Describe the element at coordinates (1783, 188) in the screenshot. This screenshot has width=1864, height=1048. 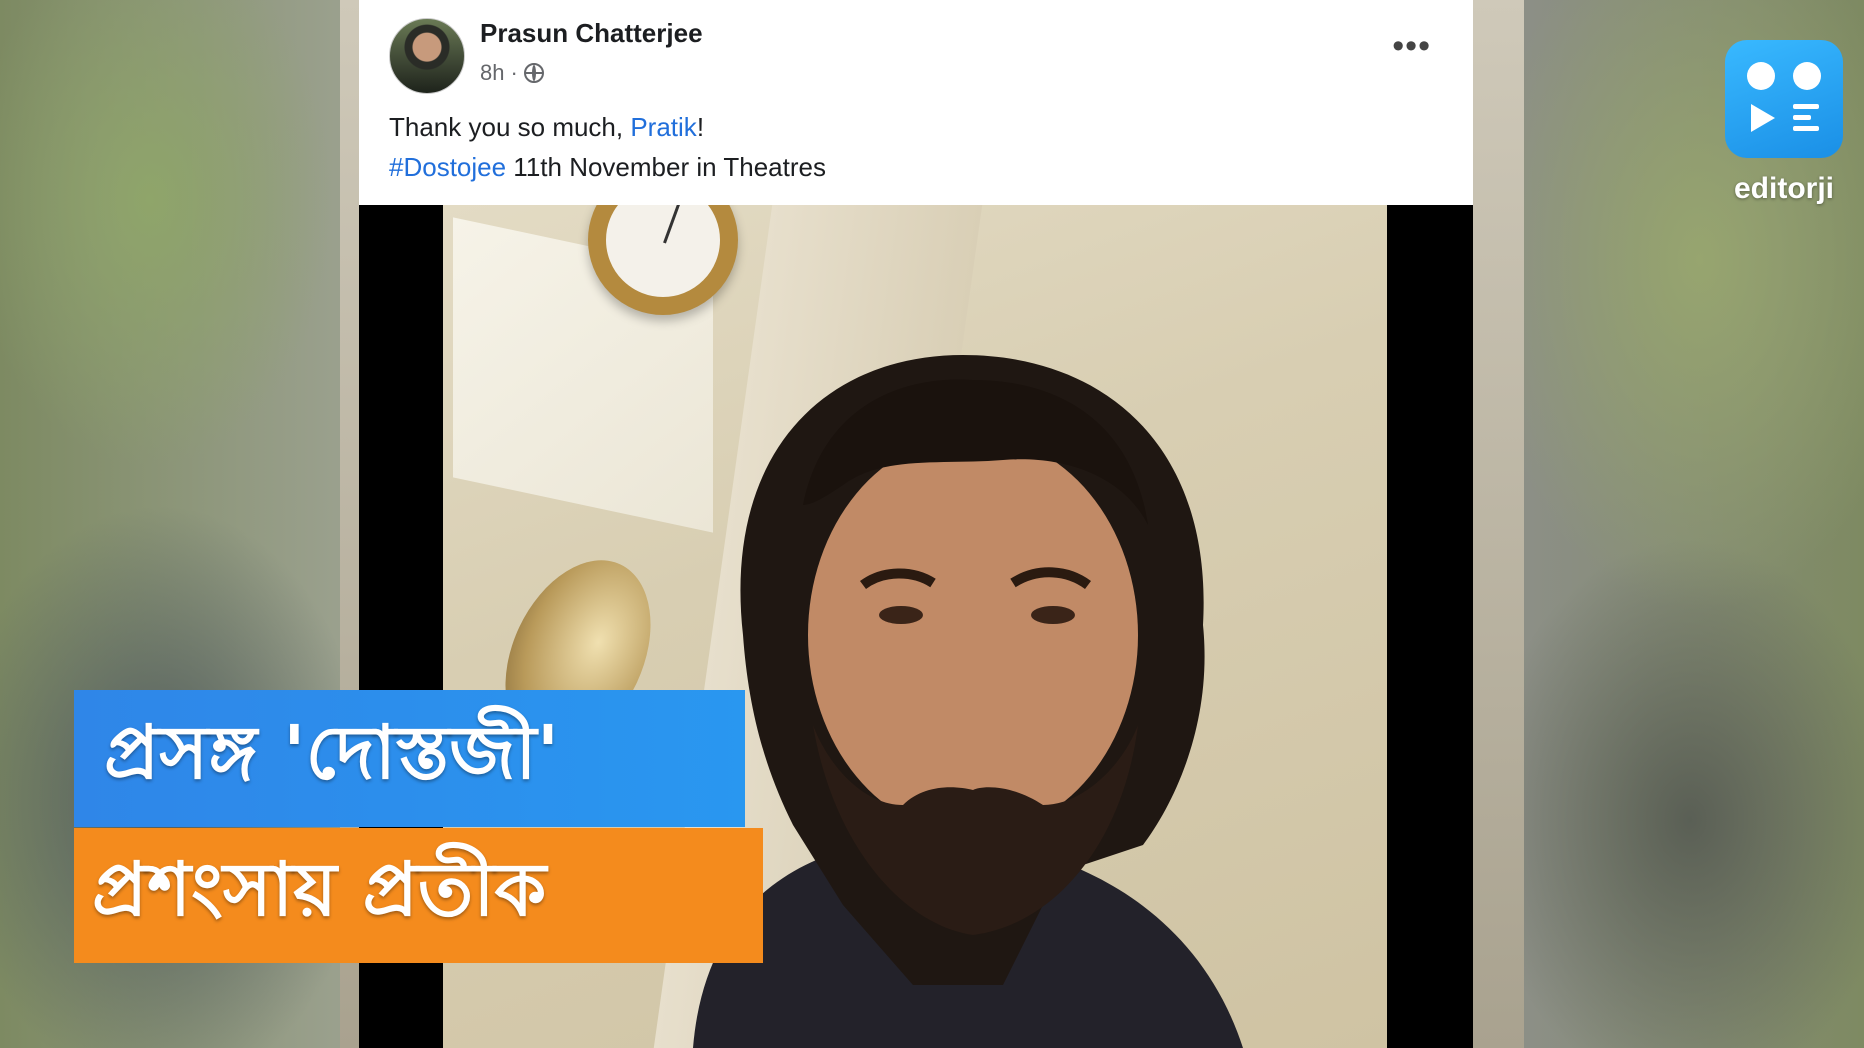
I see `brand-name: editorji` at that location.